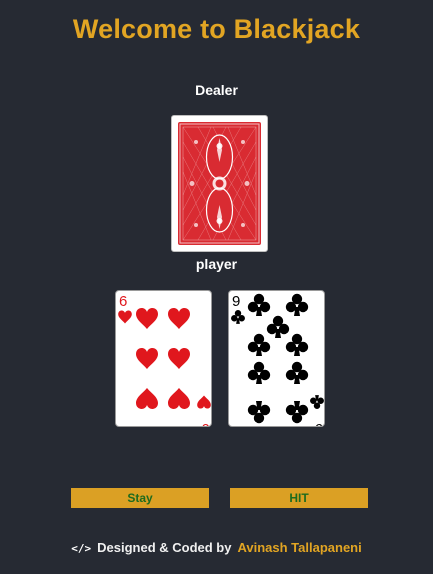 The image size is (433, 574). What do you see at coordinates (299, 547) in the screenshot?
I see `author-link: Avinash Tallapaneni` at bounding box center [299, 547].